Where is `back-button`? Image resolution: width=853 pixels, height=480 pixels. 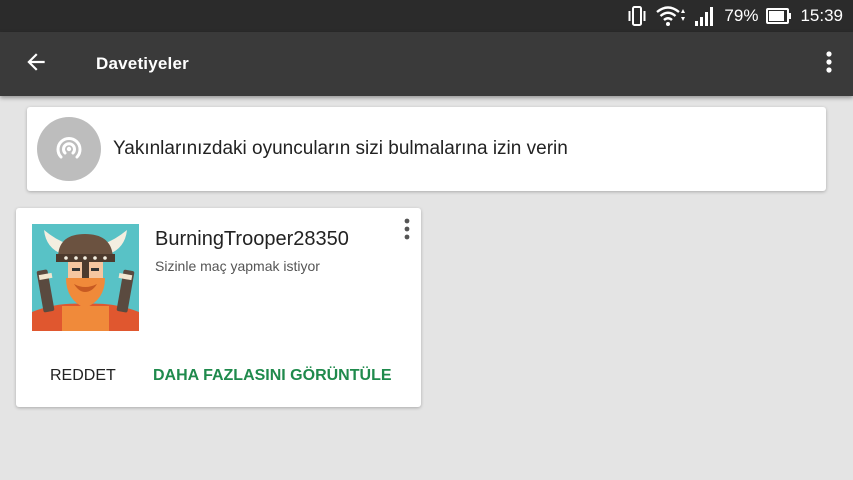 back-button is located at coordinates (36, 64).